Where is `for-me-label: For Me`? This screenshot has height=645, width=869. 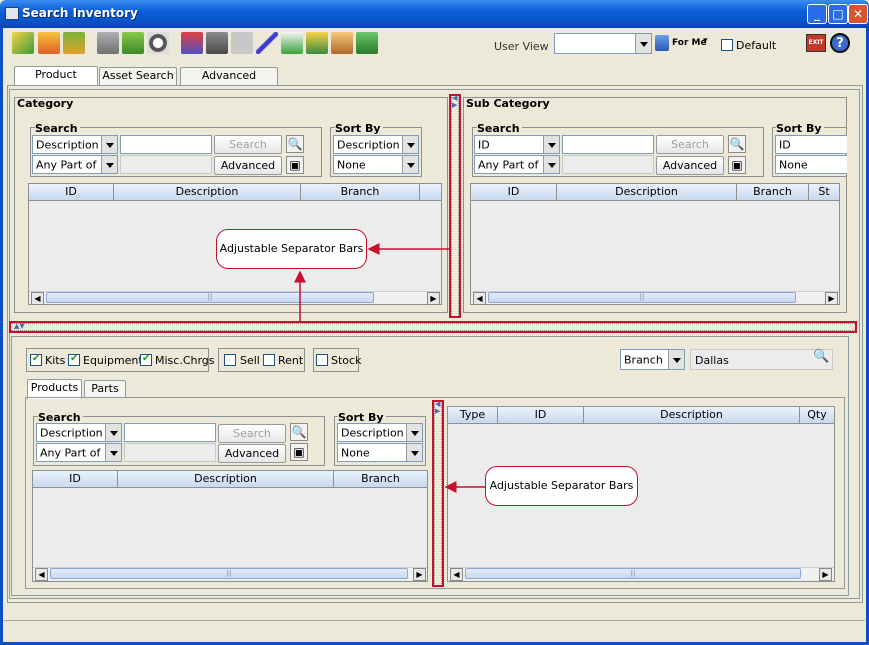 for-me-label: For Me is located at coordinates (689, 43).